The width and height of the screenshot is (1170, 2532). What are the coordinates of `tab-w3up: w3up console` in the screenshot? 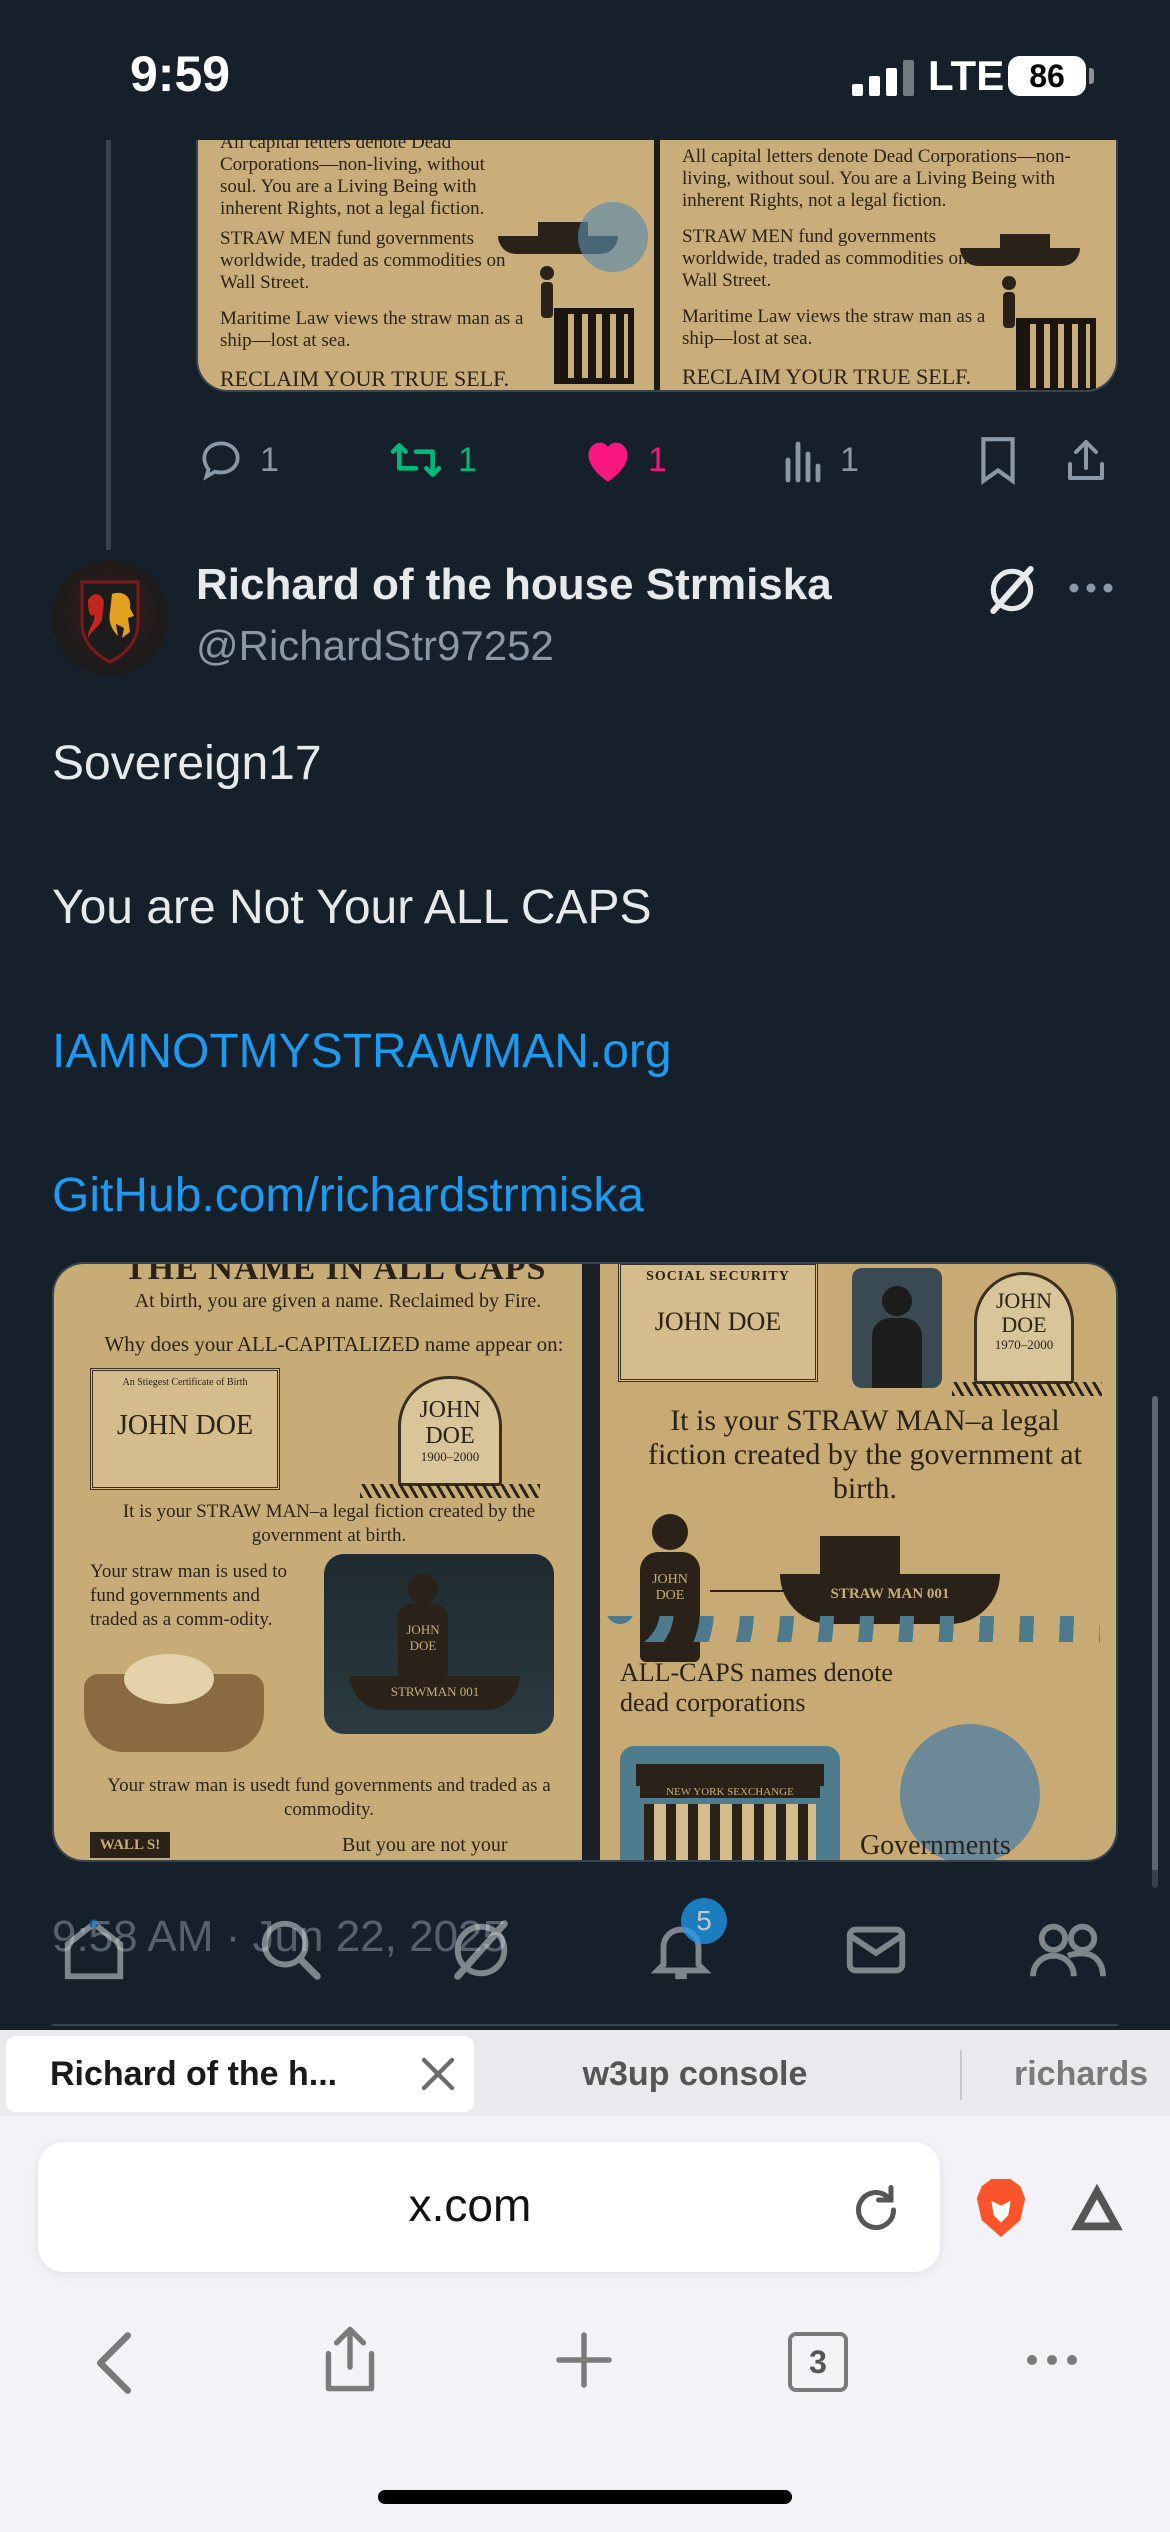 It's located at (695, 2074).